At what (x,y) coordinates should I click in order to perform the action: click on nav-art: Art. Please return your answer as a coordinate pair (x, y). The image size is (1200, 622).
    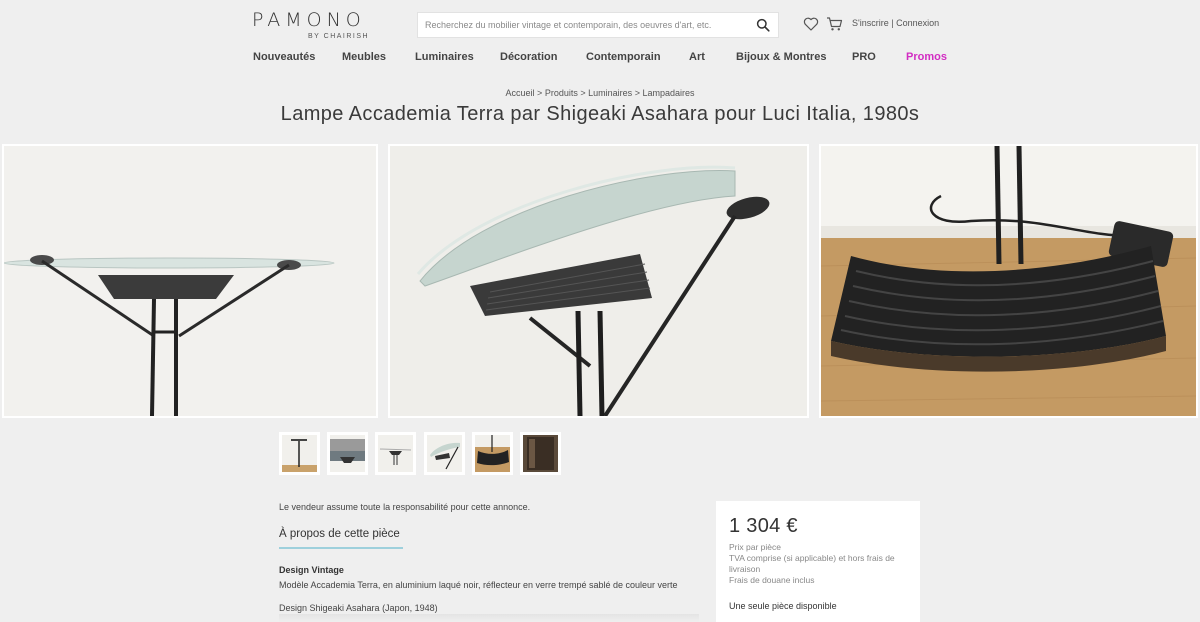
    Looking at the image, I should click on (697, 57).